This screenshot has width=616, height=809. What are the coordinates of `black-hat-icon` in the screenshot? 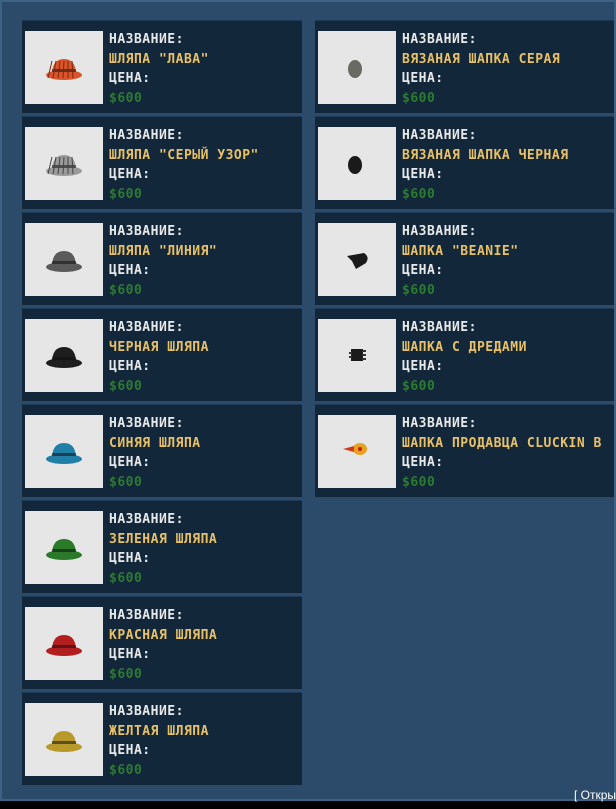 It's located at (64, 357).